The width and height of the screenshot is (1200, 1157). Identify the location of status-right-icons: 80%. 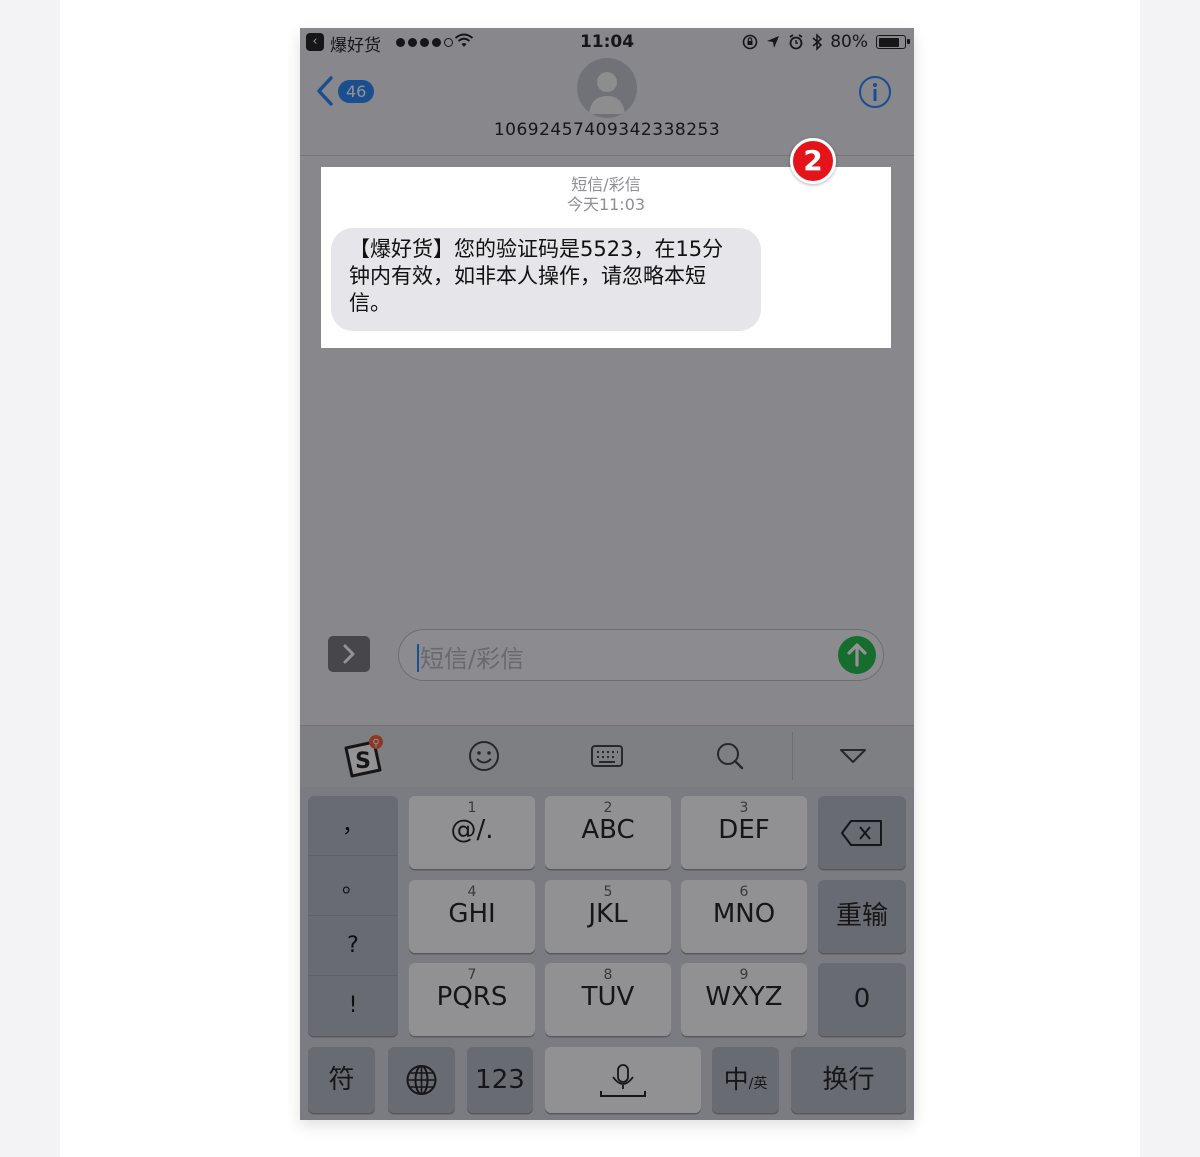
(826, 42).